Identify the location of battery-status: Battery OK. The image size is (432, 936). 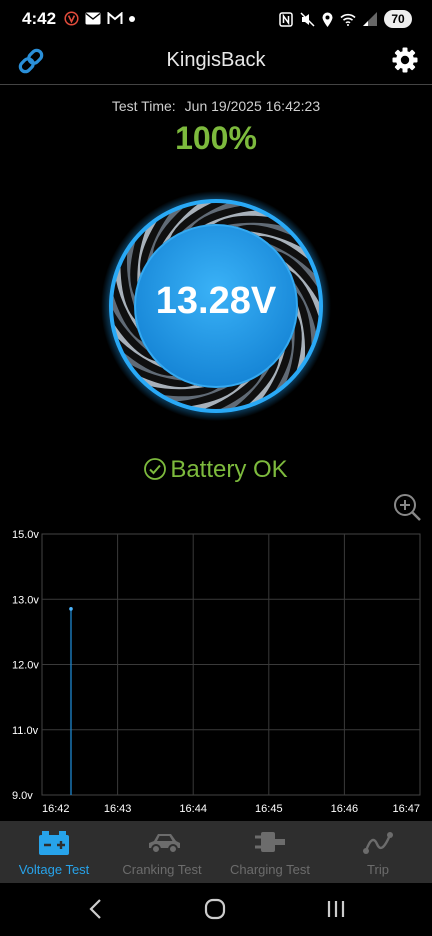
(216, 470).